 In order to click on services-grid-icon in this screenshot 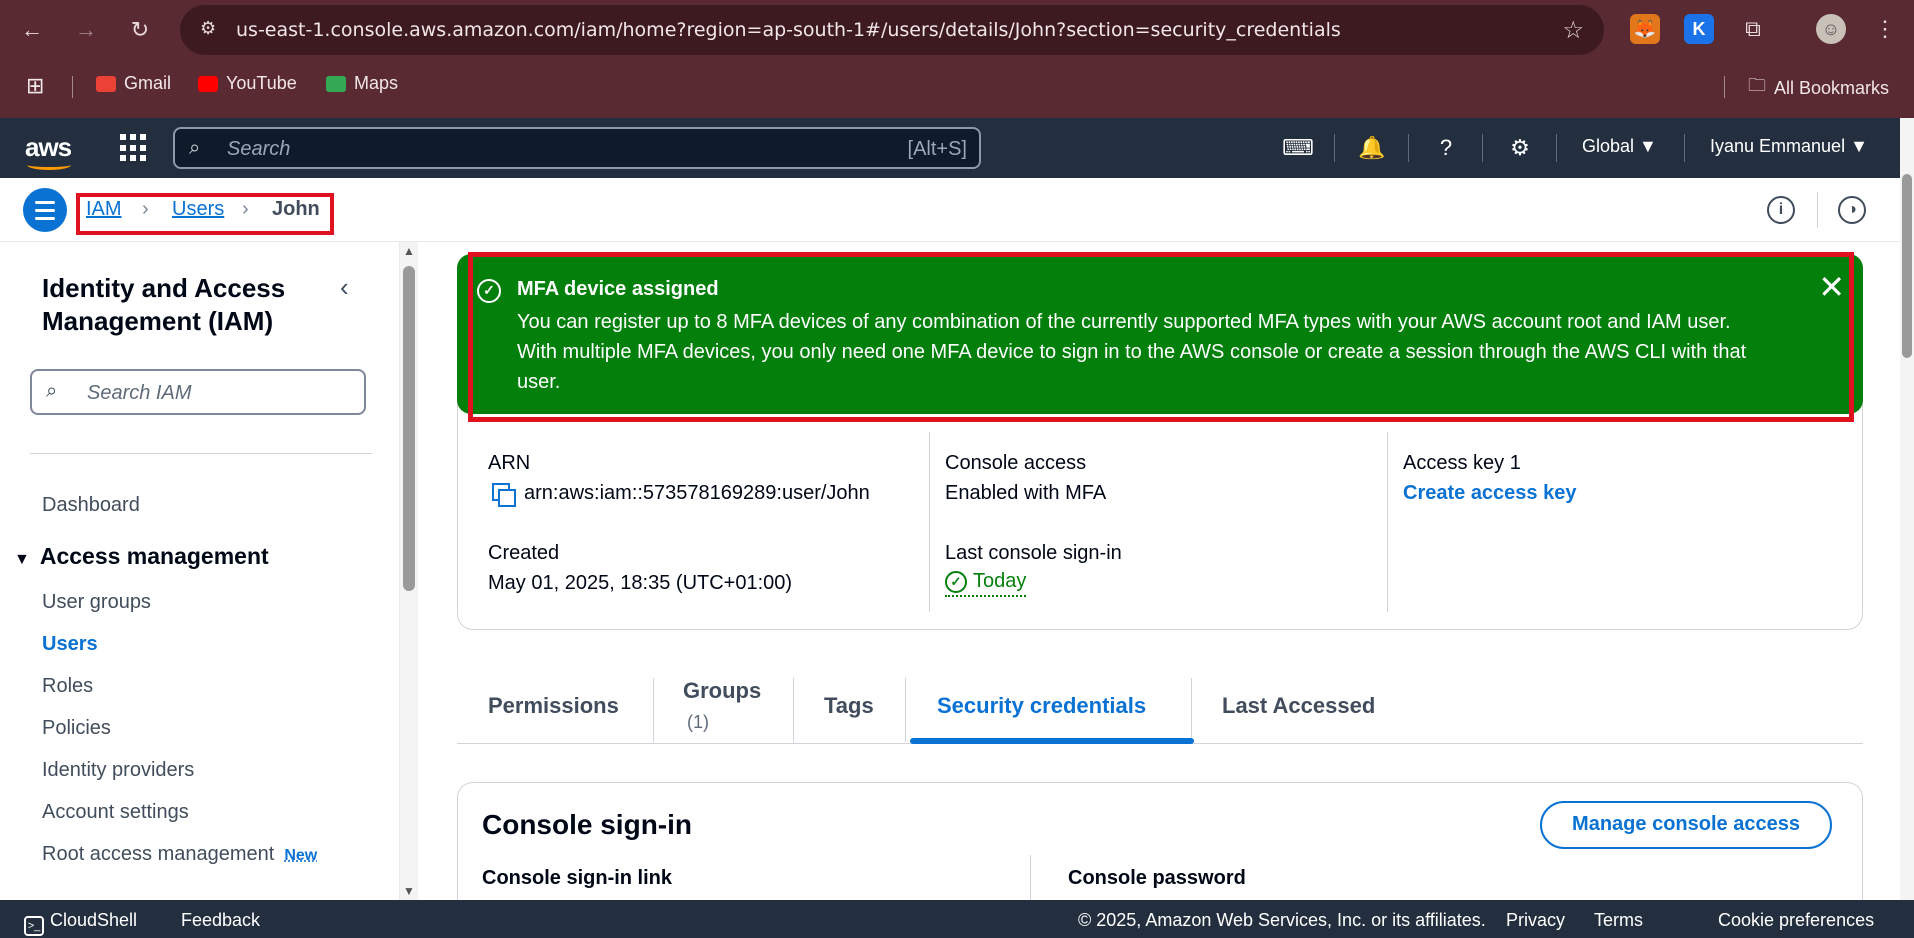, I will do `click(134, 148)`.